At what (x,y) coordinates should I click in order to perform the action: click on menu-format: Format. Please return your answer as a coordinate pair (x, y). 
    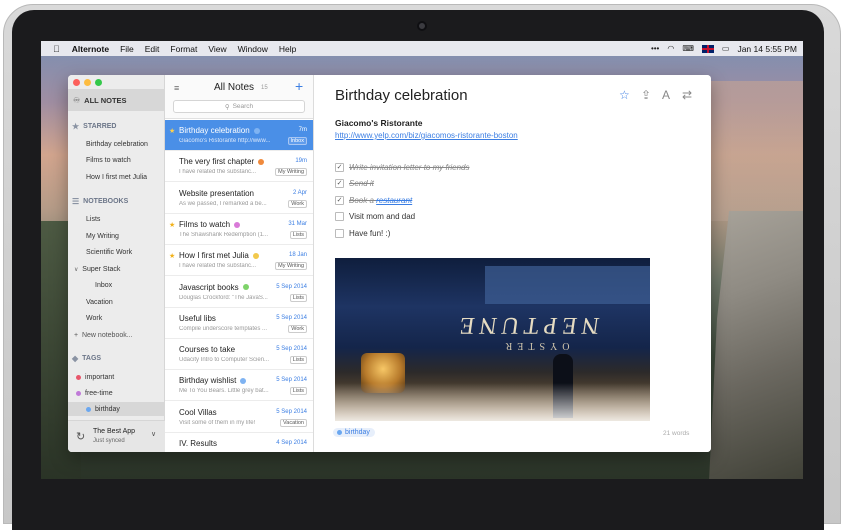
    Looking at the image, I should click on (183, 49).